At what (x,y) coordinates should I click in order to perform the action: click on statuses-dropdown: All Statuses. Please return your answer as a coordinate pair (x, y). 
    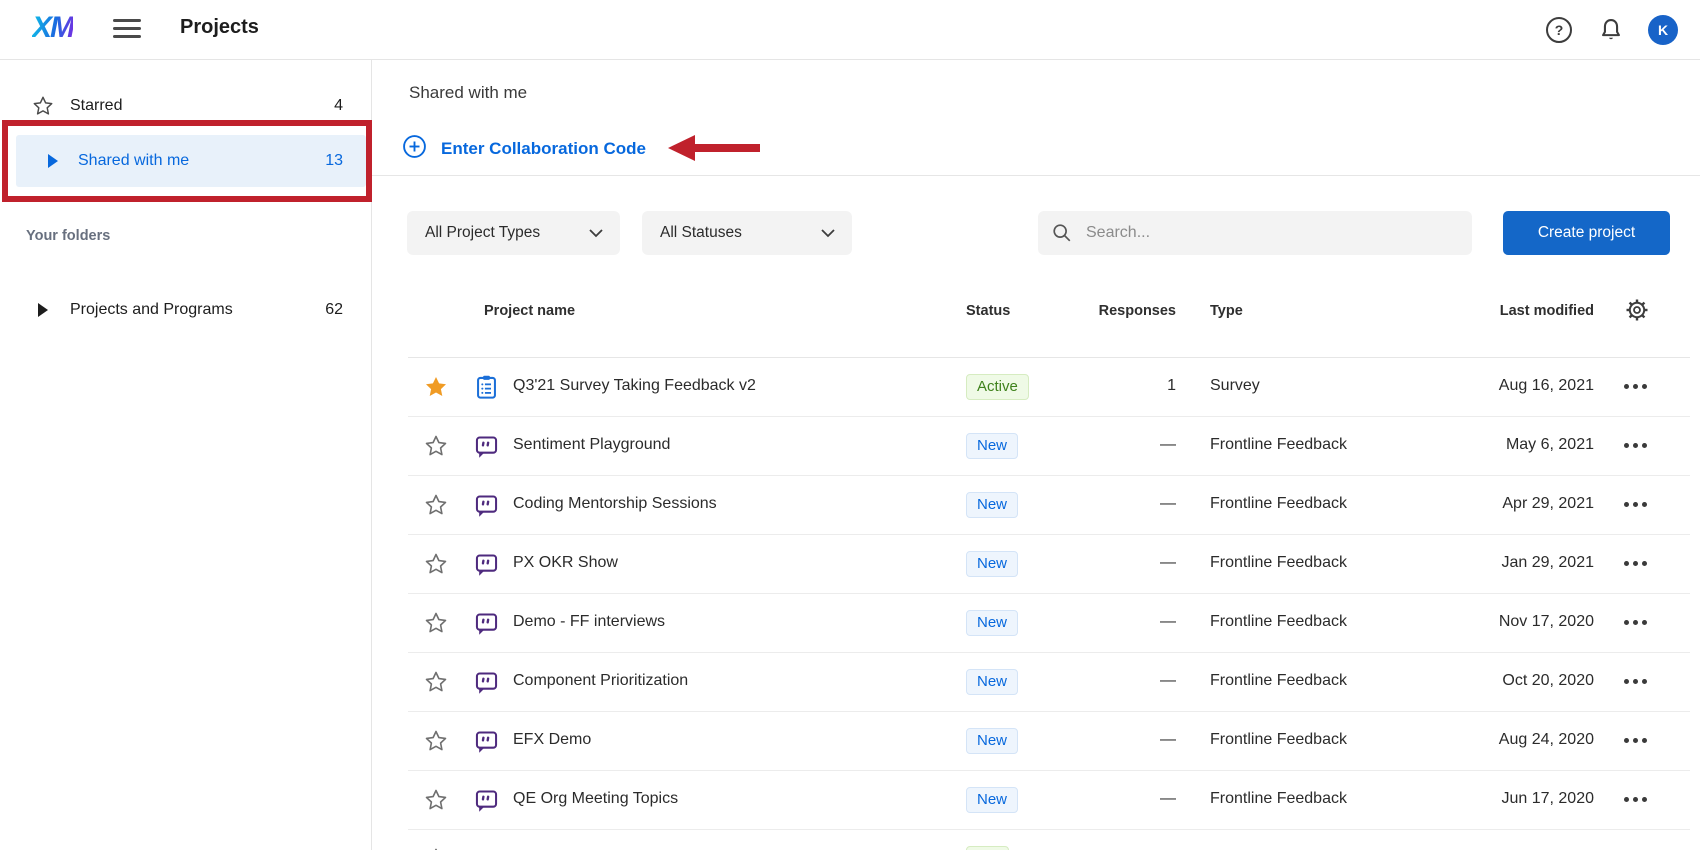
    Looking at the image, I should click on (747, 233).